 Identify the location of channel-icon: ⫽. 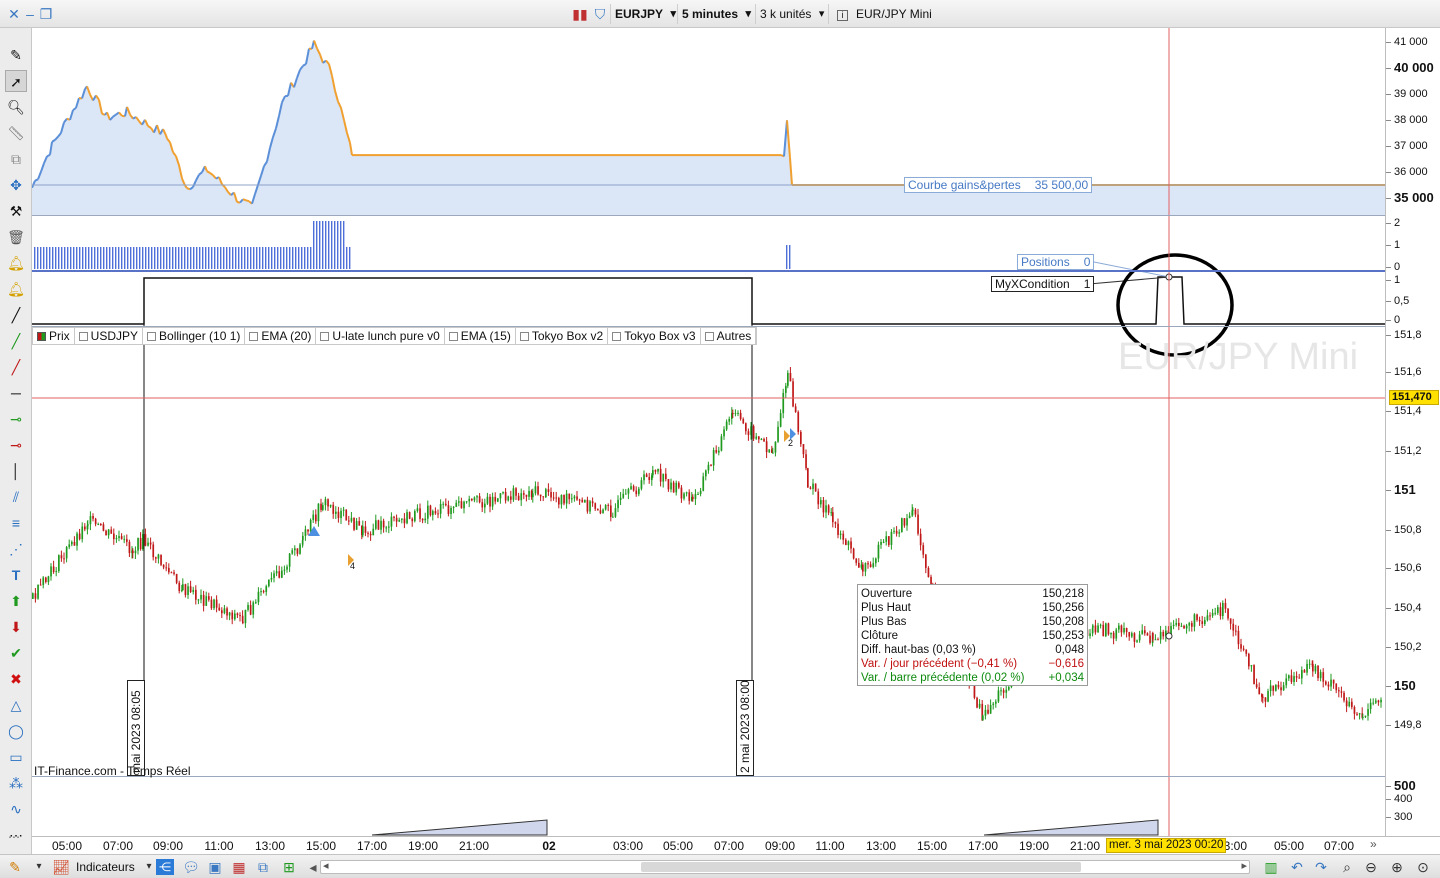
(16, 497).